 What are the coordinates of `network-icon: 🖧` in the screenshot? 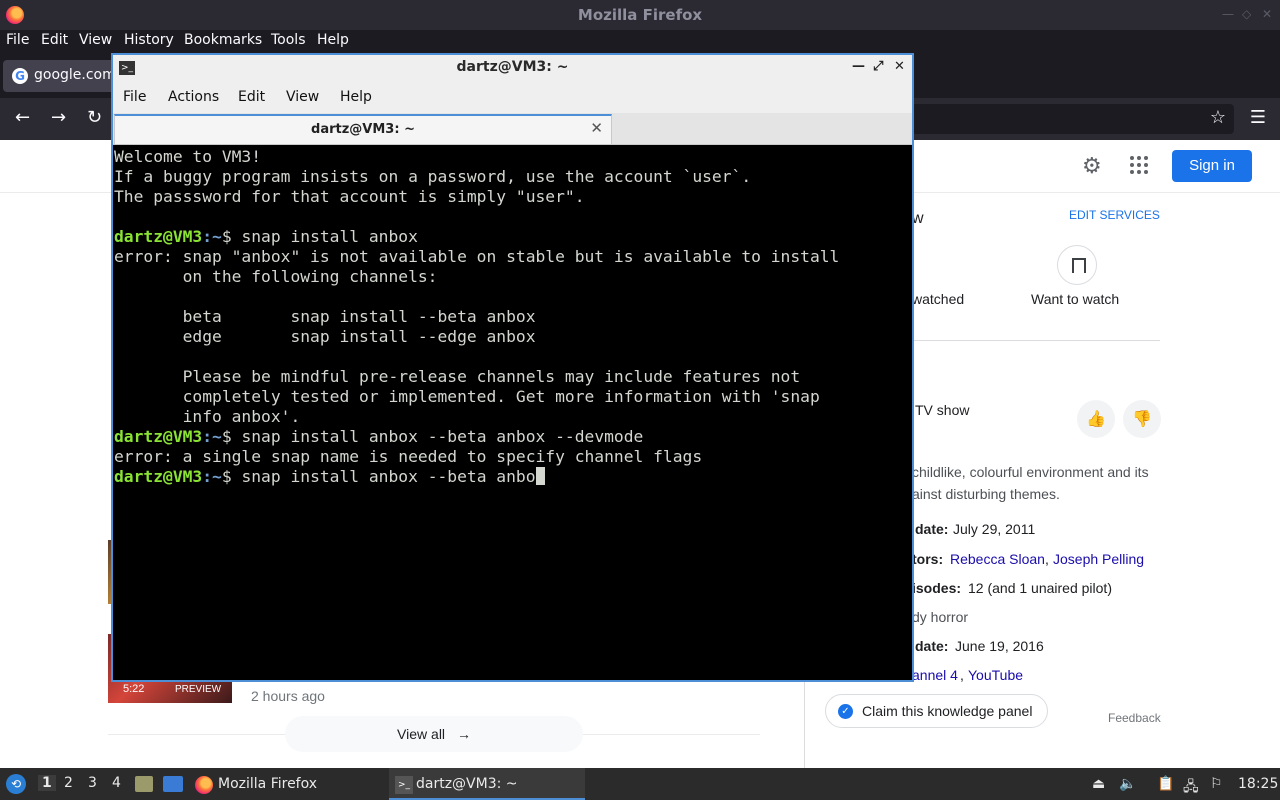 It's located at (1191, 788).